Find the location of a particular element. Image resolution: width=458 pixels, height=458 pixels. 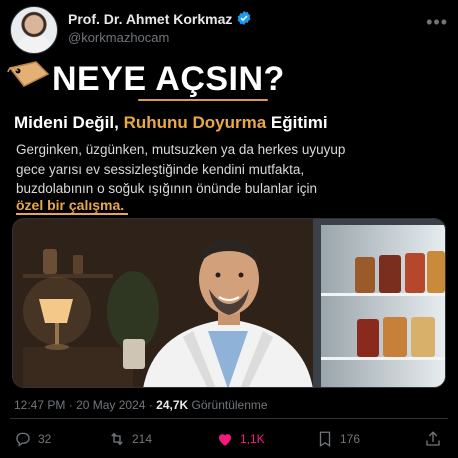

subtitle-accent: Ruhunu Doyurma is located at coordinates (195, 122).